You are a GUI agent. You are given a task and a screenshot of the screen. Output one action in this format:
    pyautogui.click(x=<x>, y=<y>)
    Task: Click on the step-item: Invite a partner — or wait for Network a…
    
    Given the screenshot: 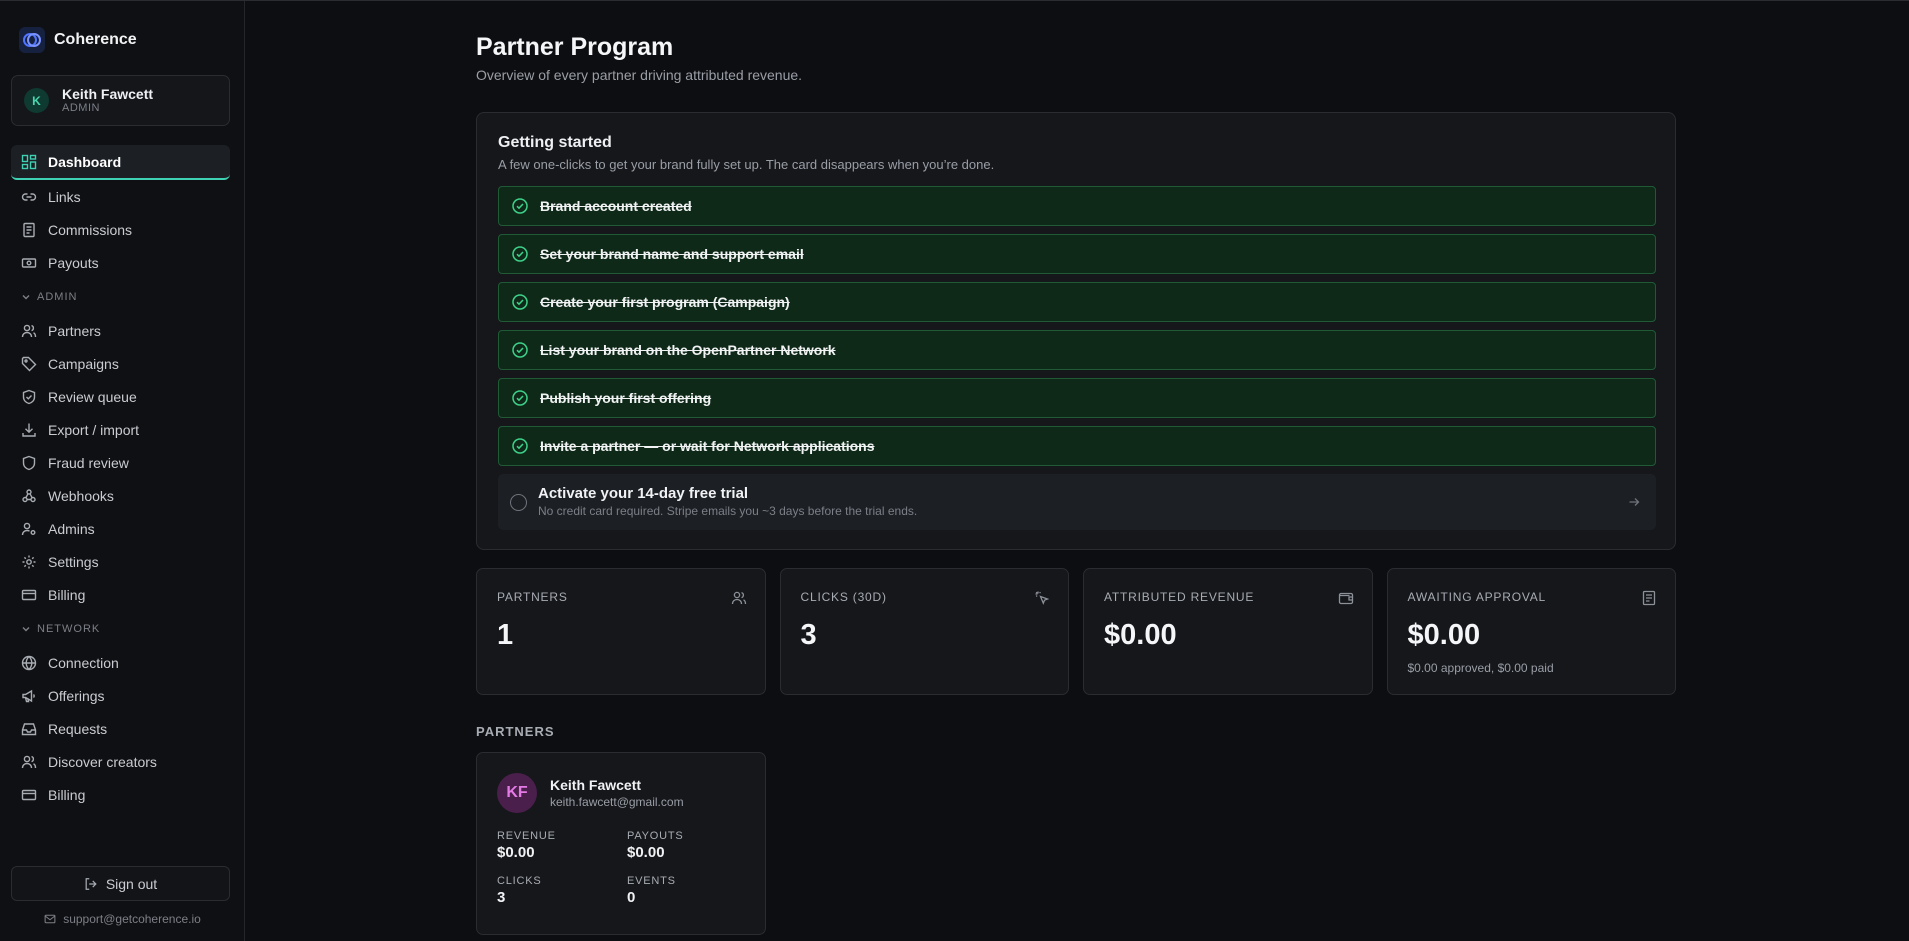 What is the action you would take?
    pyautogui.click(x=1077, y=446)
    